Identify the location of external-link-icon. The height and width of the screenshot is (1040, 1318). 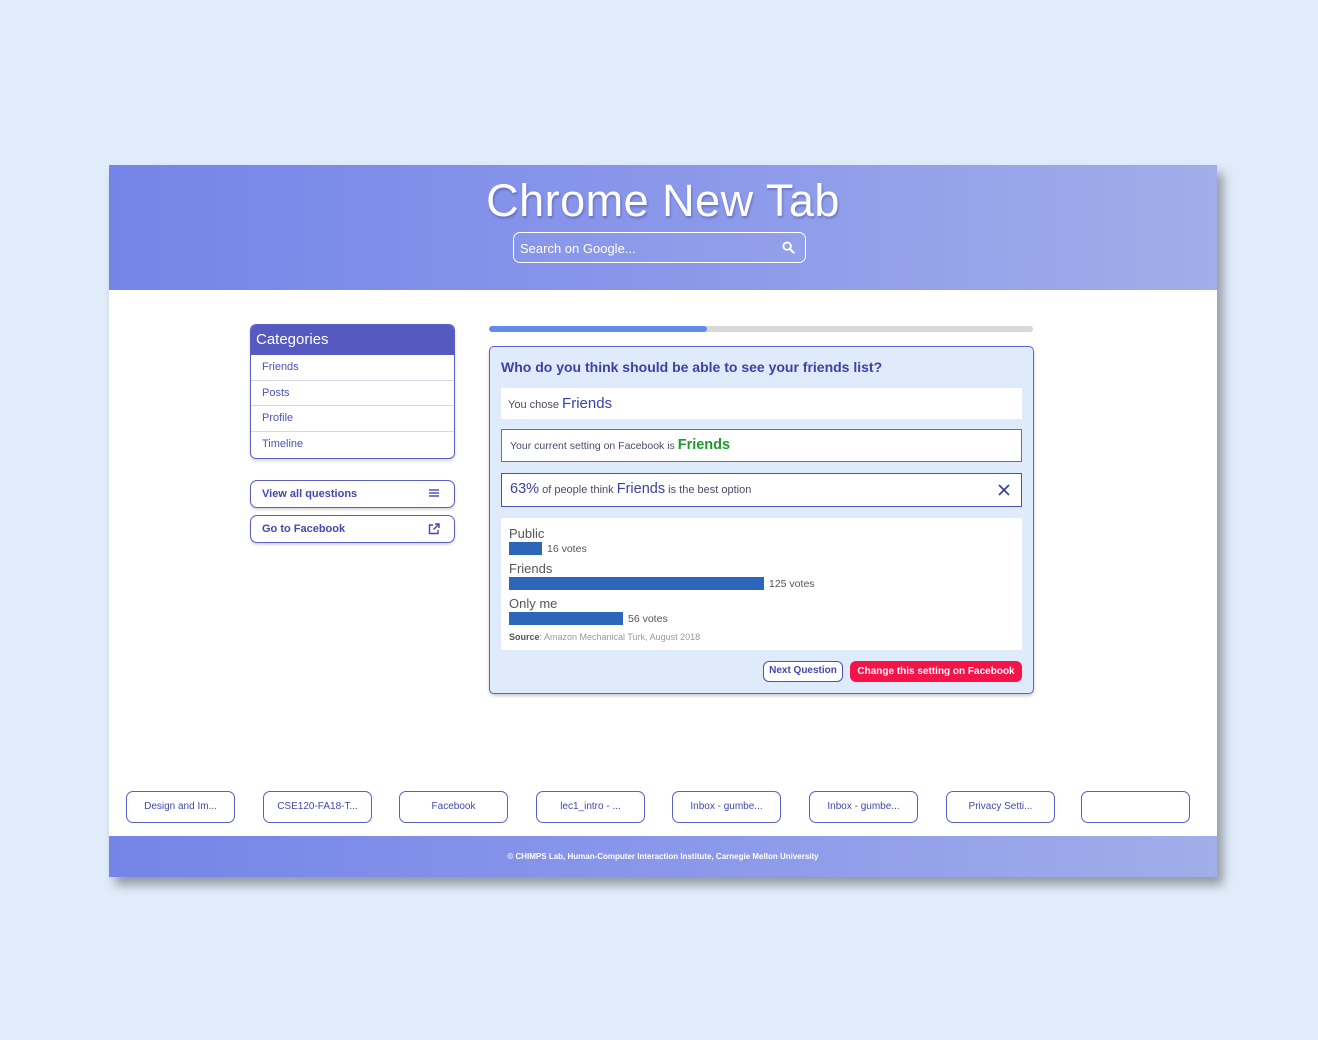
(434, 529).